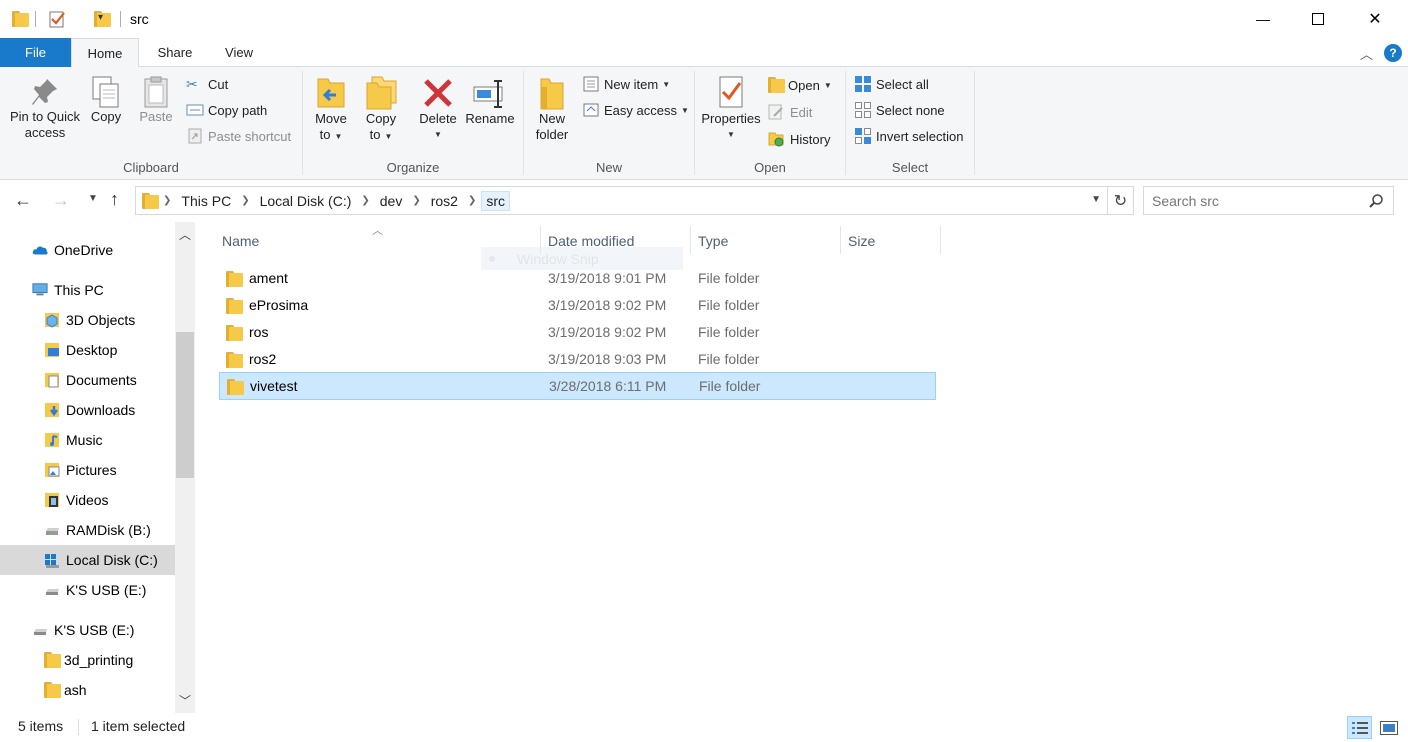 This screenshot has height=742, width=1408. Describe the element at coordinates (87, 500) in the screenshot. I see `nav-item-videos: Videos` at that location.